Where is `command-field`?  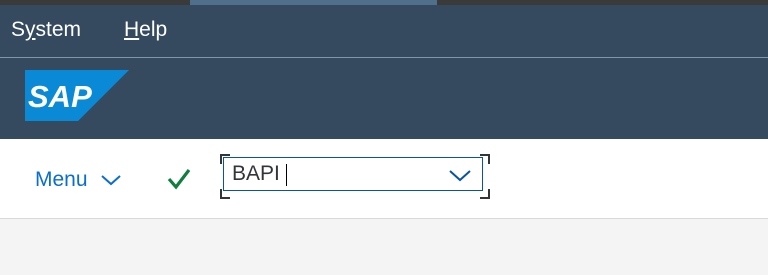 command-field is located at coordinates (353, 174).